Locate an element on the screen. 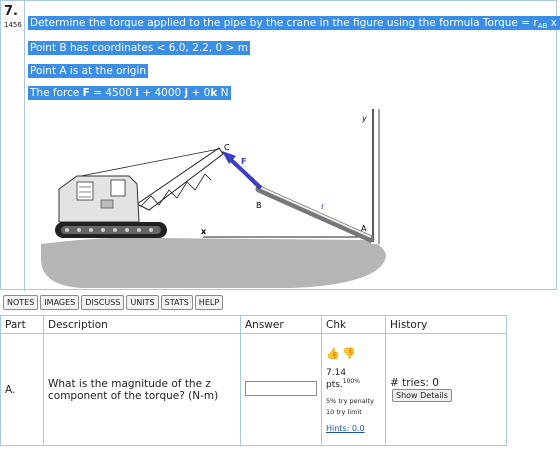 The image size is (560, 455). force-label-f: F is located at coordinates (243, 161).